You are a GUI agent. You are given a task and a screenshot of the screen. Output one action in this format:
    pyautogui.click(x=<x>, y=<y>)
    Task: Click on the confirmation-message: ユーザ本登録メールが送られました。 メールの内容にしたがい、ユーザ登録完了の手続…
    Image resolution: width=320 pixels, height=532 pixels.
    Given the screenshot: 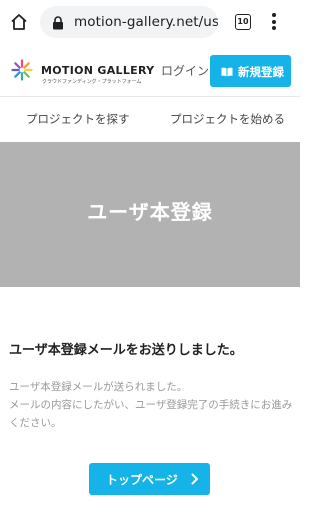 What is the action you would take?
    pyautogui.click(x=151, y=405)
    